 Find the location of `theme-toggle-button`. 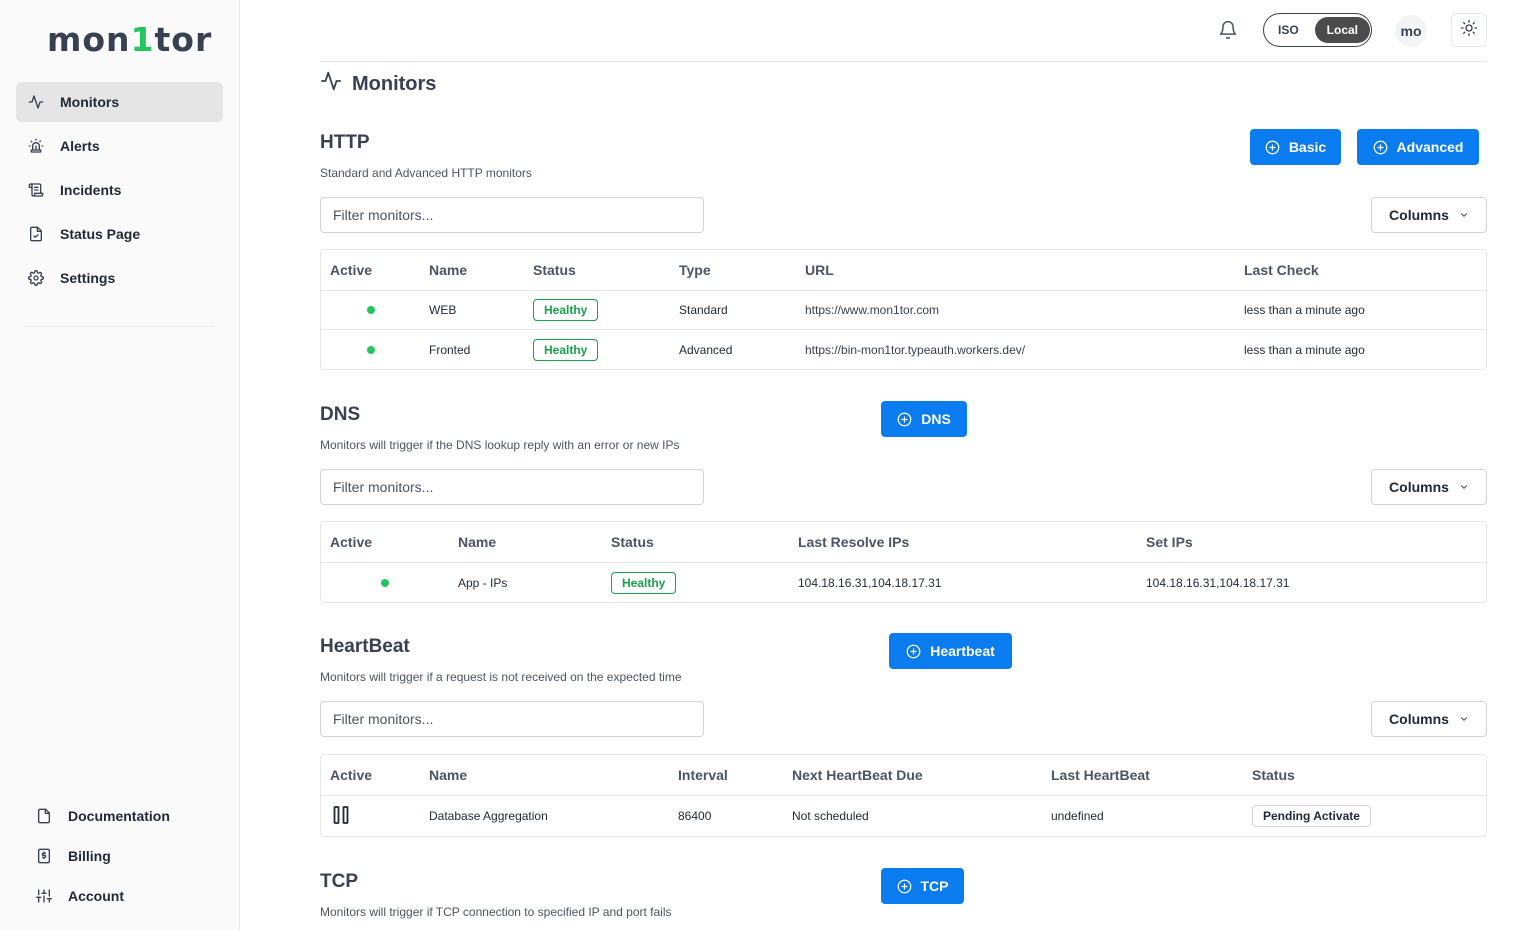

theme-toggle-button is located at coordinates (1469, 30).